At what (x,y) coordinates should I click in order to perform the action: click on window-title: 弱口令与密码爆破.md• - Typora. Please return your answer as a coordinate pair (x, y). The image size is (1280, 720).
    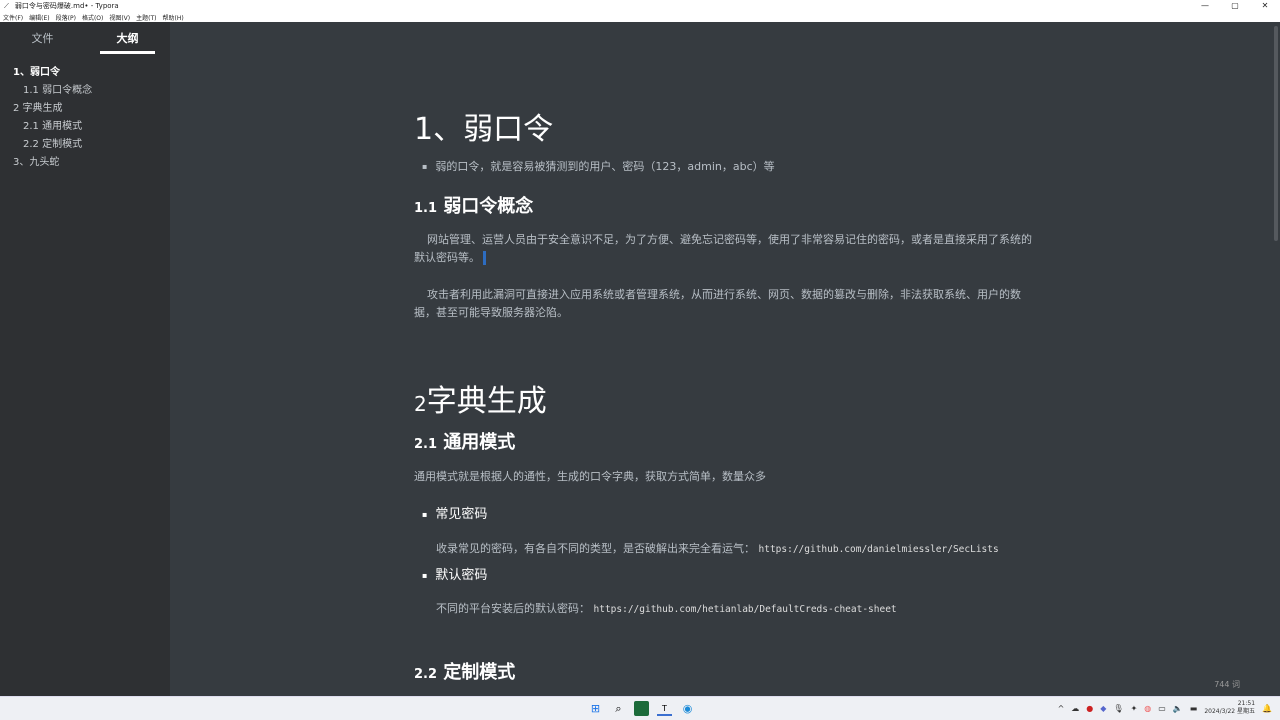
    Looking at the image, I should click on (66, 6).